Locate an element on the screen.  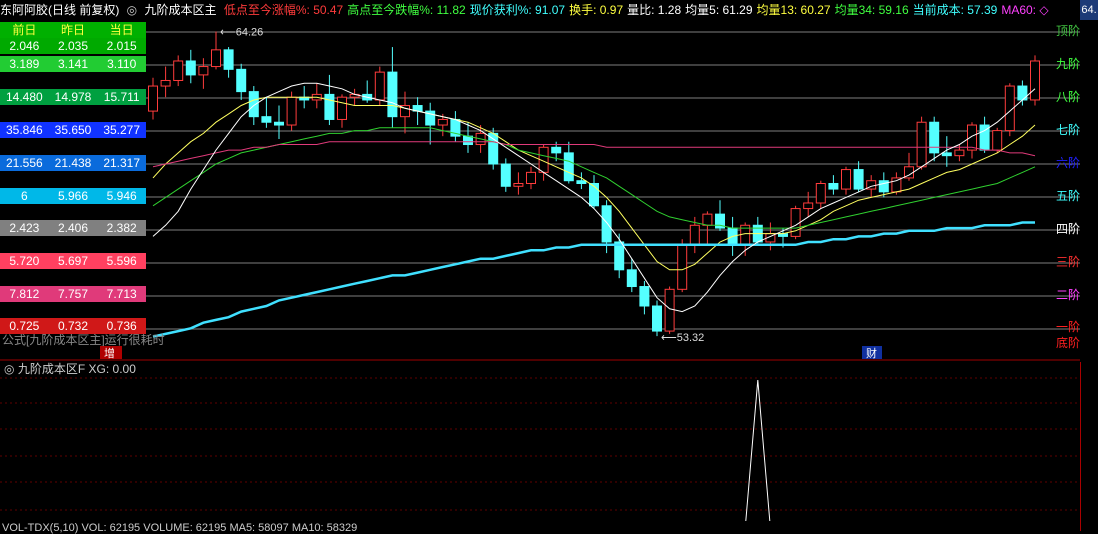
cost-panel-row: 5.720 5.697 5.596 is located at coordinates (73, 261).